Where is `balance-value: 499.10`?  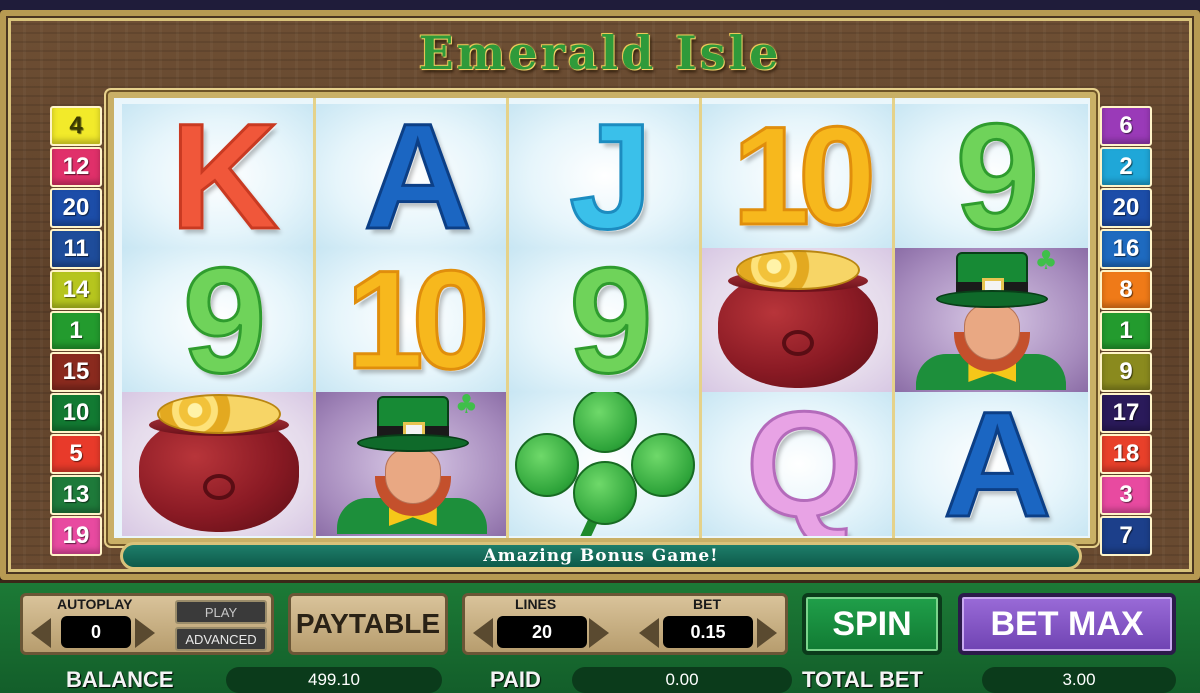
balance-value: 499.10 is located at coordinates (334, 680).